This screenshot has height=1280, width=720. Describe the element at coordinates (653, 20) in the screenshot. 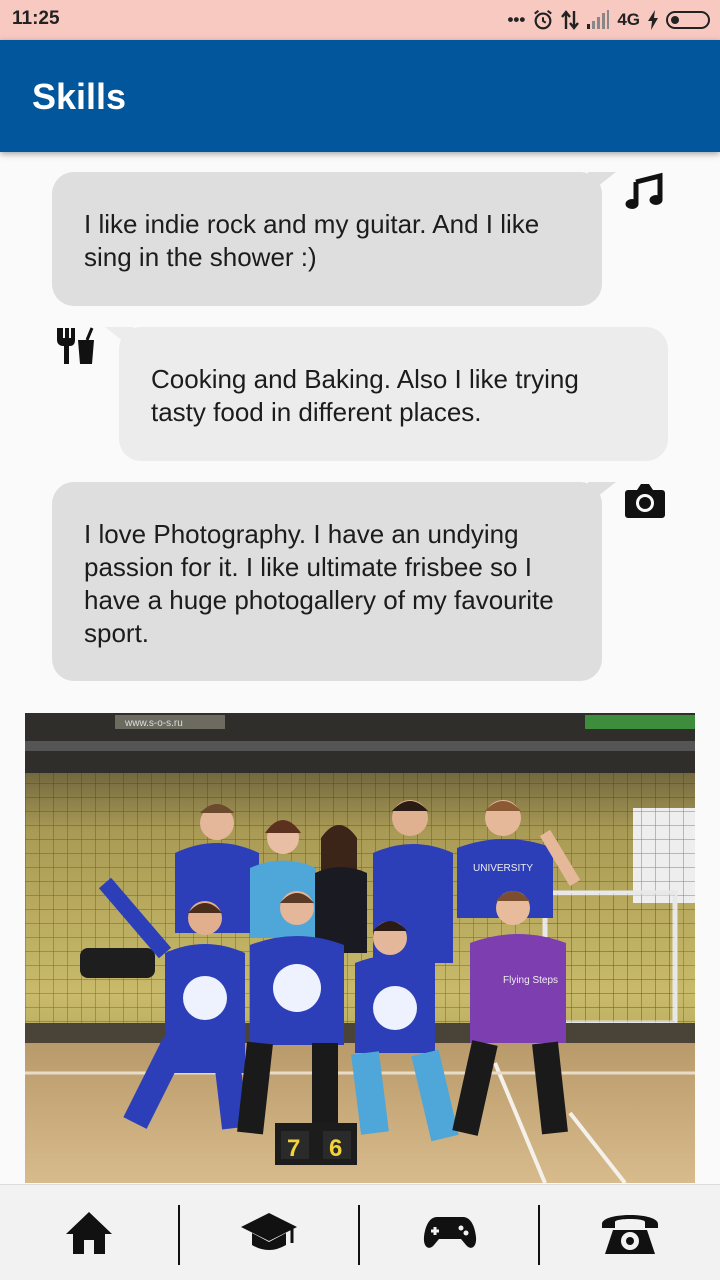

I see `charging-icon` at that location.